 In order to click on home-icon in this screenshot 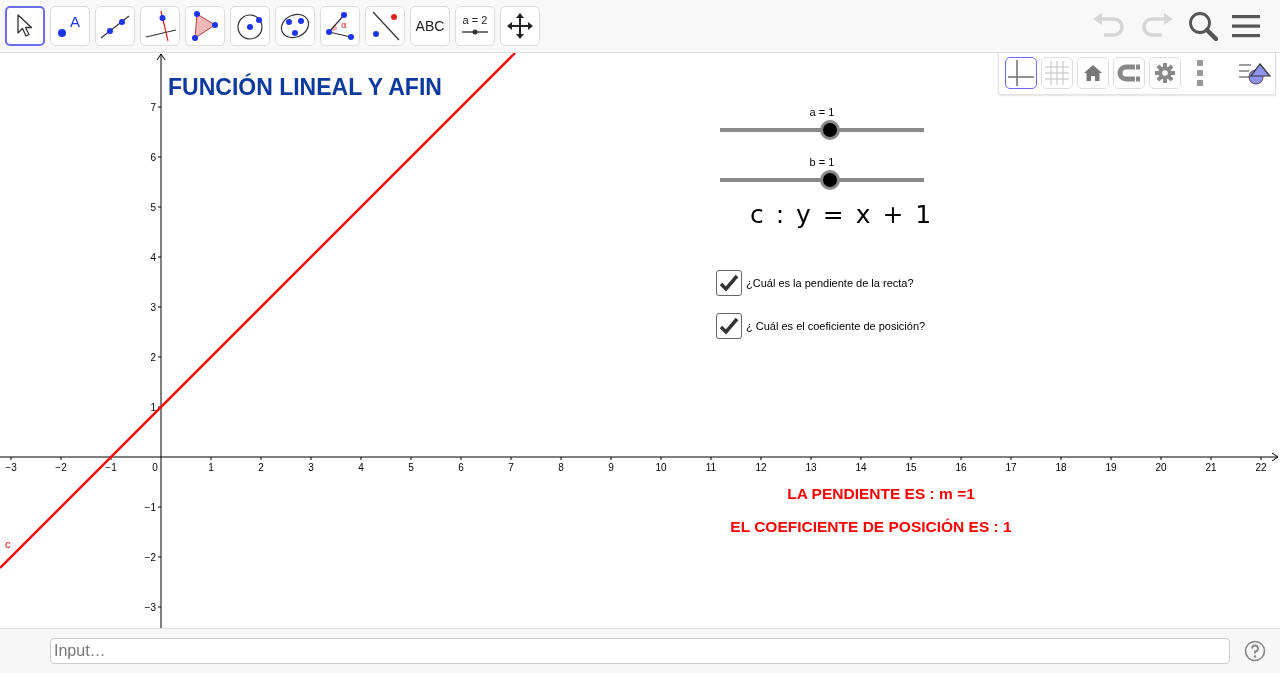, I will do `click(1093, 73)`.